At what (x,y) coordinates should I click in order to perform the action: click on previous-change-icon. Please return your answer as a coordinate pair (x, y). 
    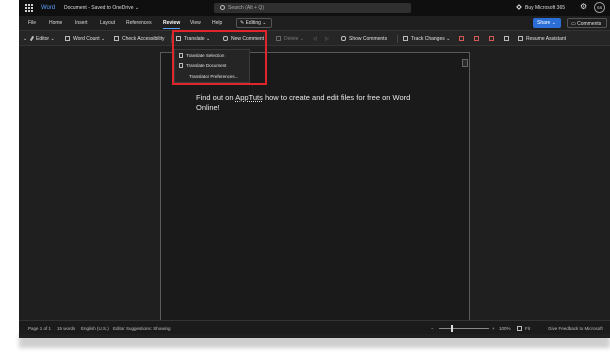
    Looking at the image, I should click on (493, 39).